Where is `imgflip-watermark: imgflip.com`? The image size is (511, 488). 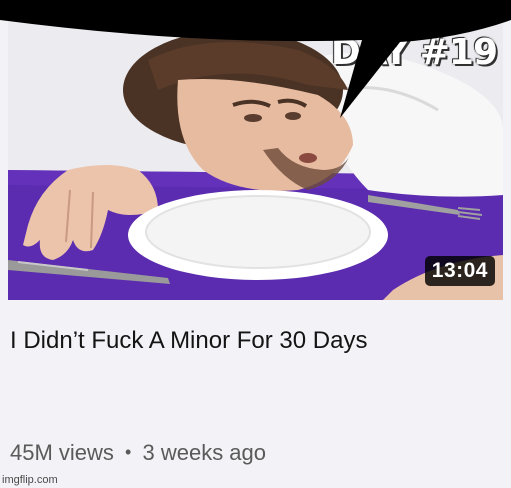 imgflip-watermark: imgflip.com is located at coordinates (30, 480).